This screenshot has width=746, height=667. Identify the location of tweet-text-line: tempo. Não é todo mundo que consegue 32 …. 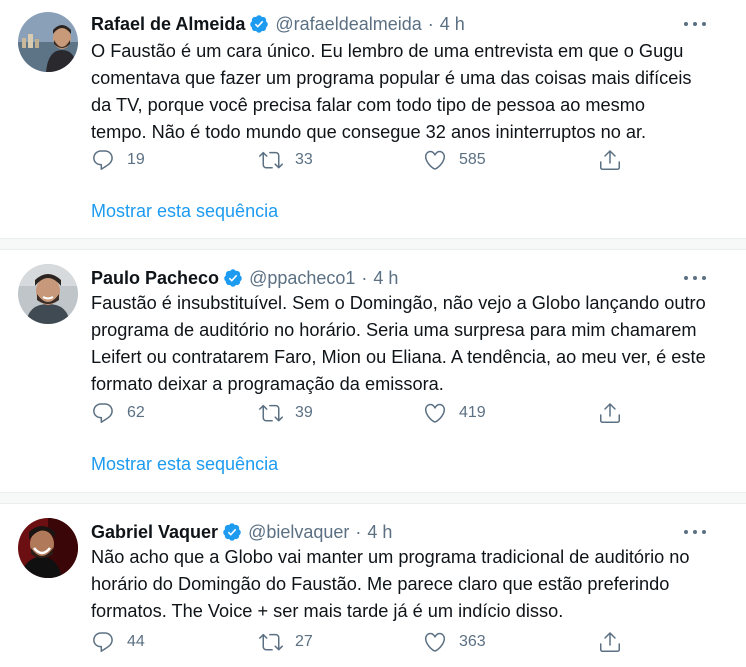
(369, 132).